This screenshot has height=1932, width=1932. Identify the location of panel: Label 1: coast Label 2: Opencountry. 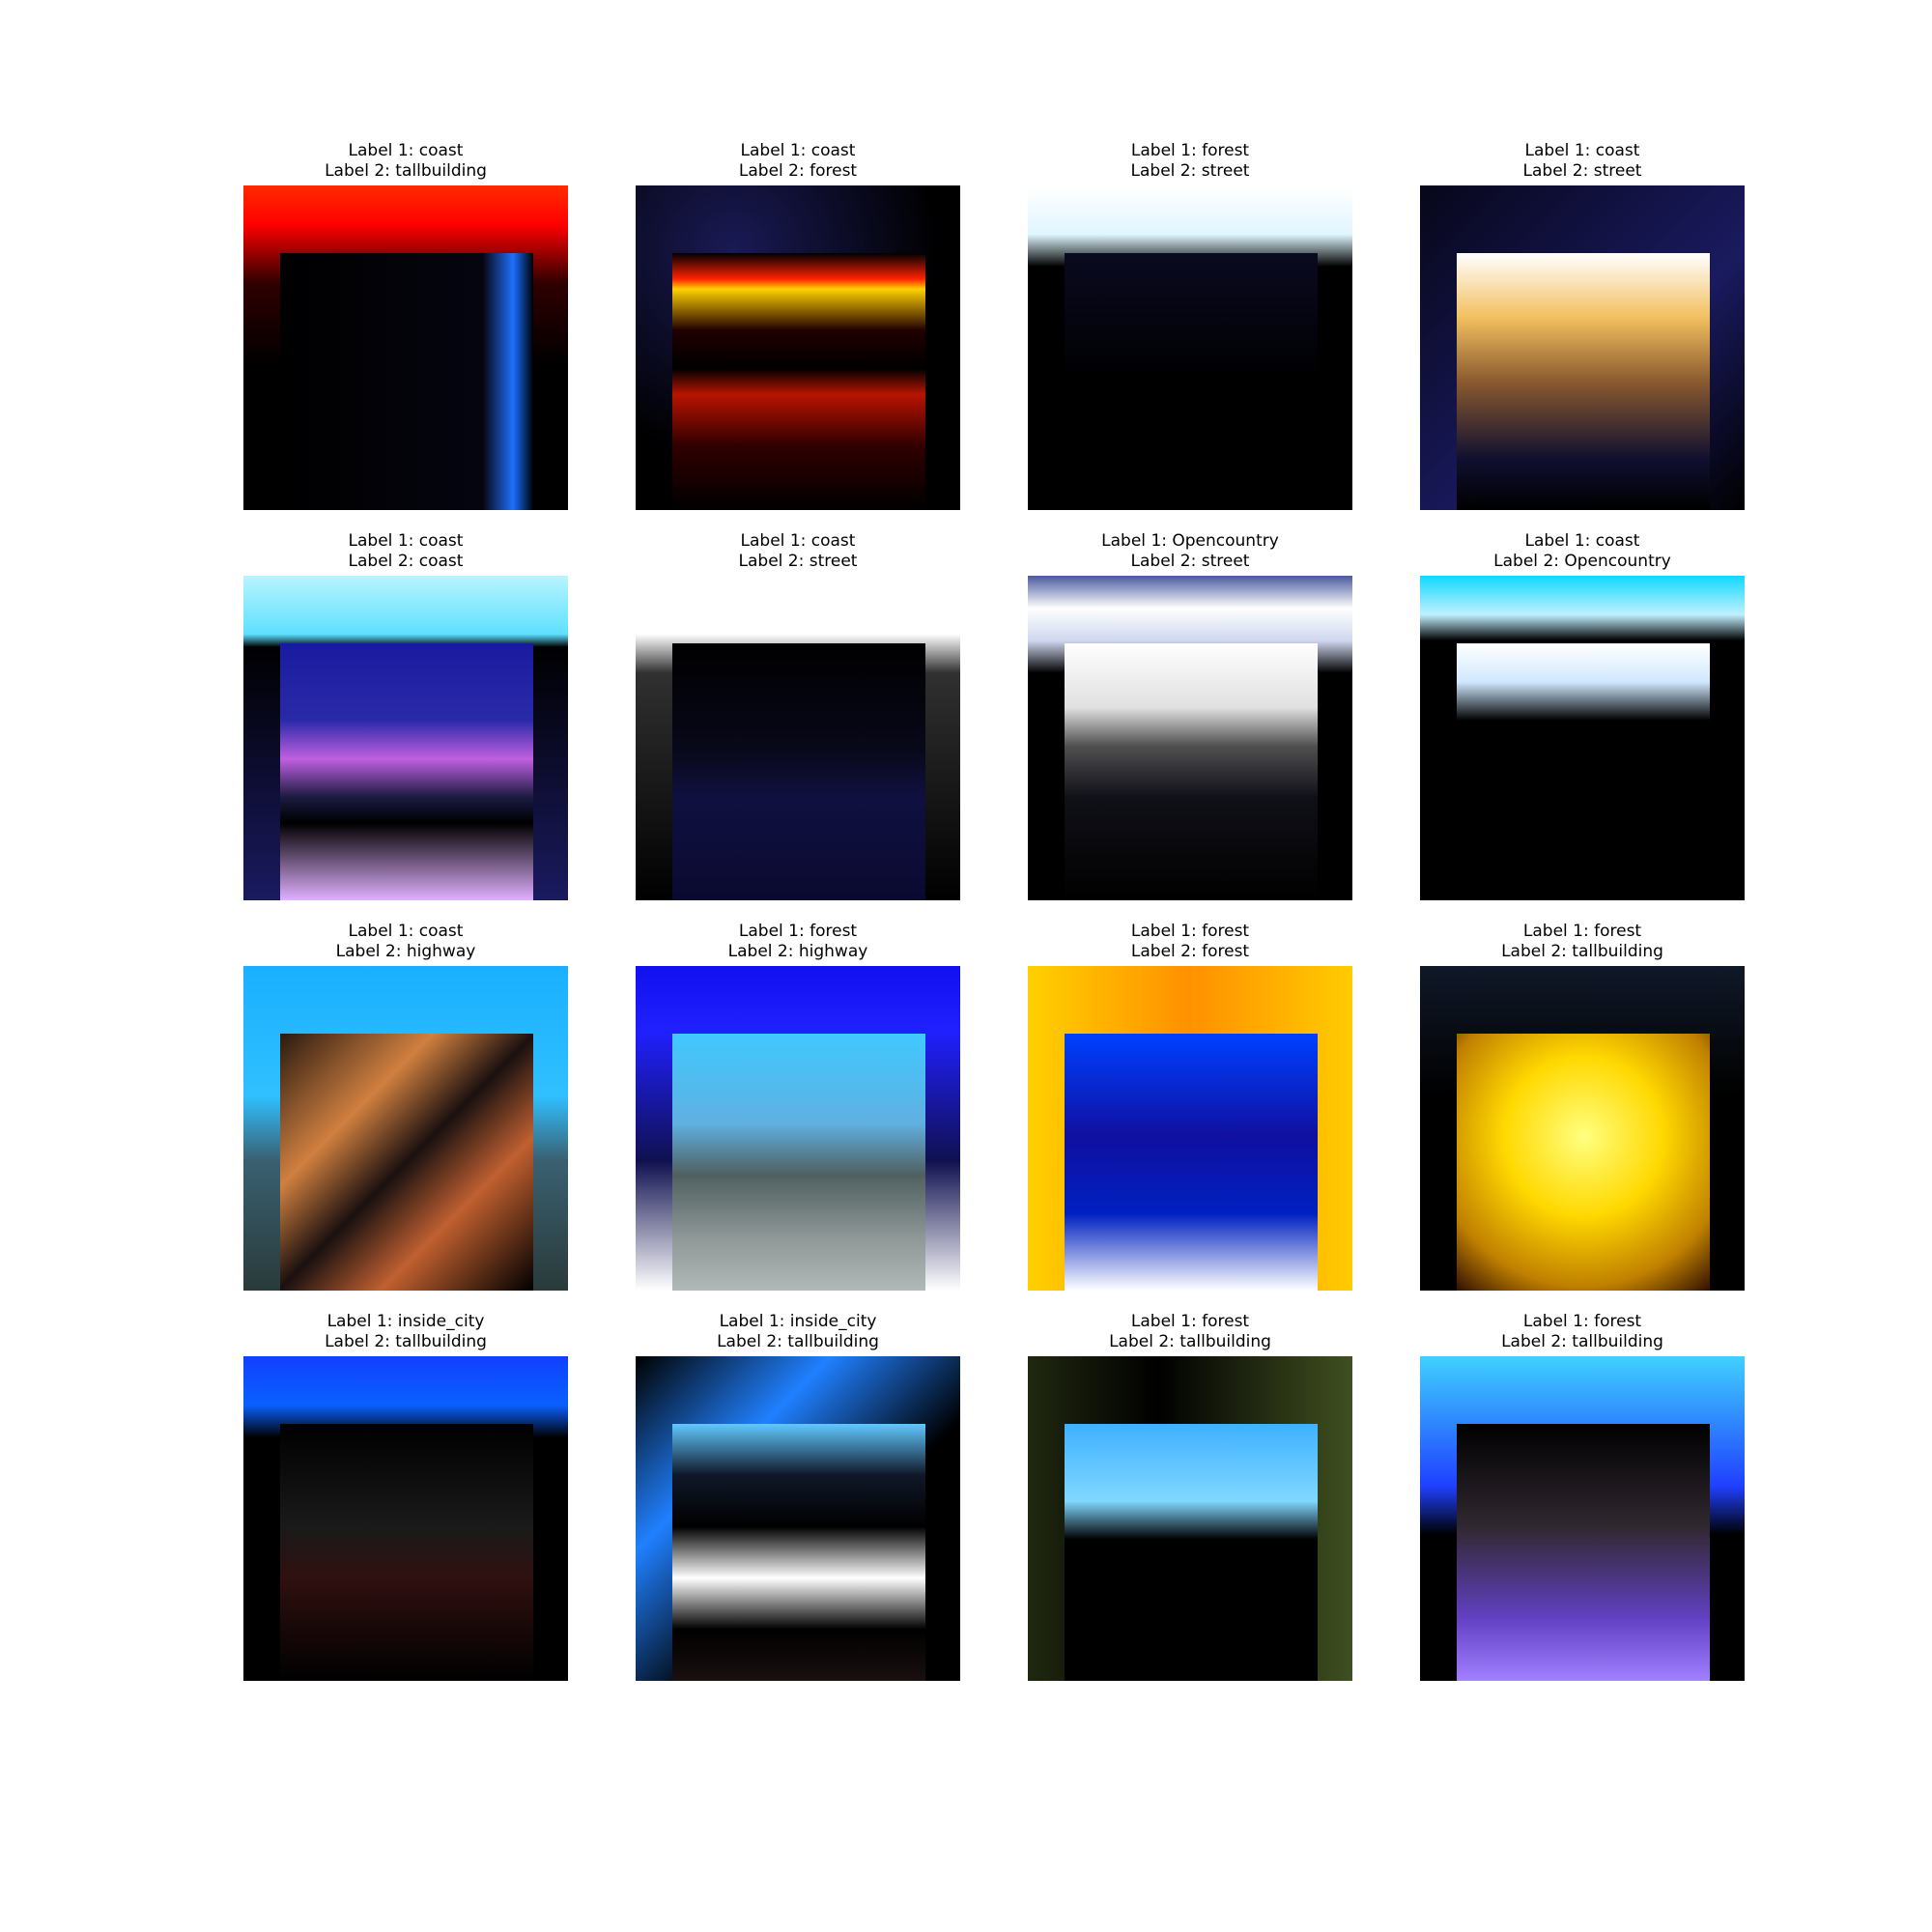
(1582, 715).